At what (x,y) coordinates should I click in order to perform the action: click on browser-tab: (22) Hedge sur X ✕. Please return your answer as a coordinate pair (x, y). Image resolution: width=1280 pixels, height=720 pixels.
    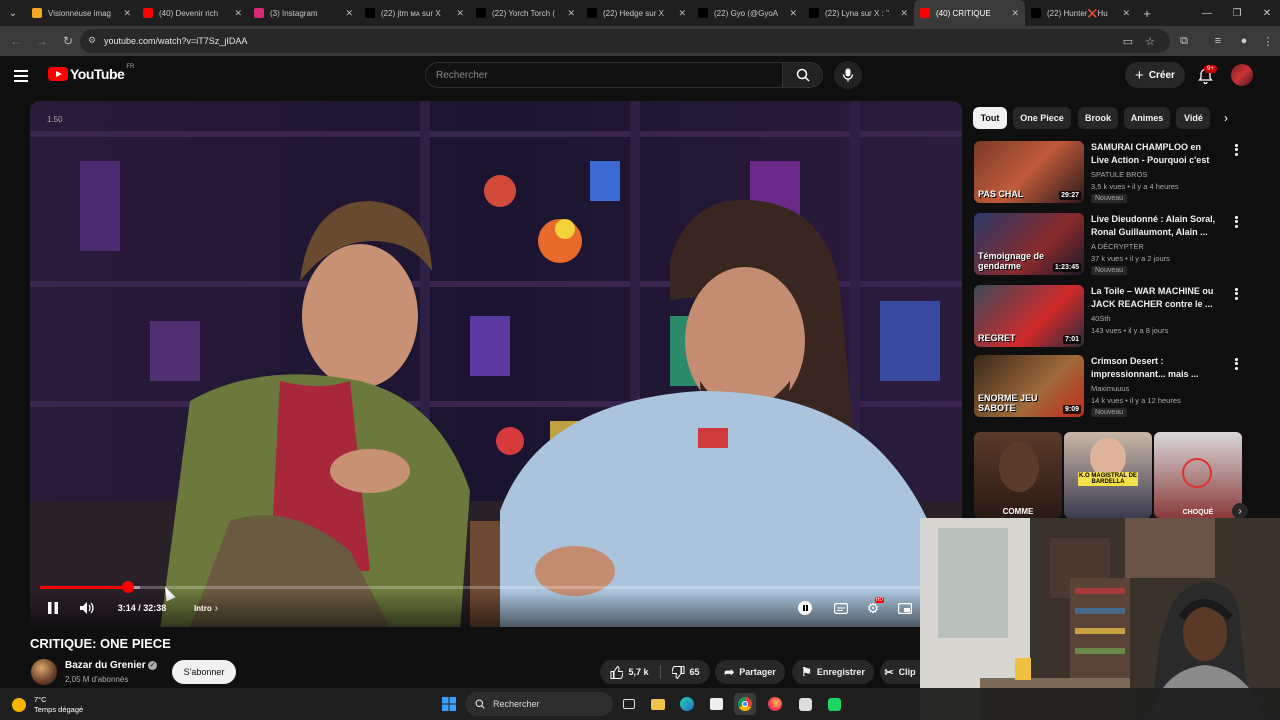
    Looking at the image, I should click on (636, 13).